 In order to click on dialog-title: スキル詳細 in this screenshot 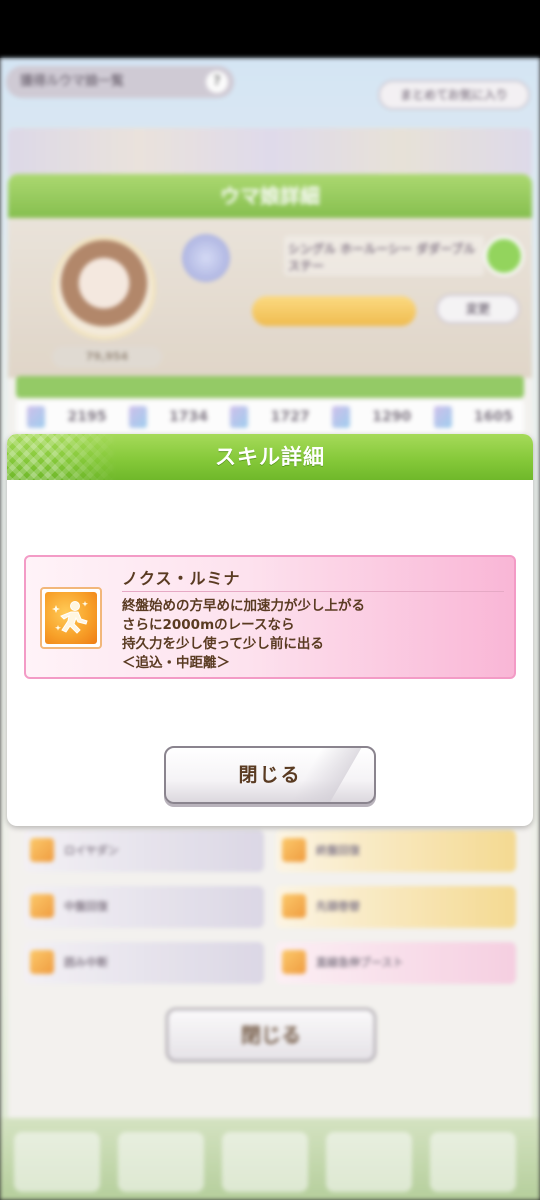, I will do `click(270, 457)`.